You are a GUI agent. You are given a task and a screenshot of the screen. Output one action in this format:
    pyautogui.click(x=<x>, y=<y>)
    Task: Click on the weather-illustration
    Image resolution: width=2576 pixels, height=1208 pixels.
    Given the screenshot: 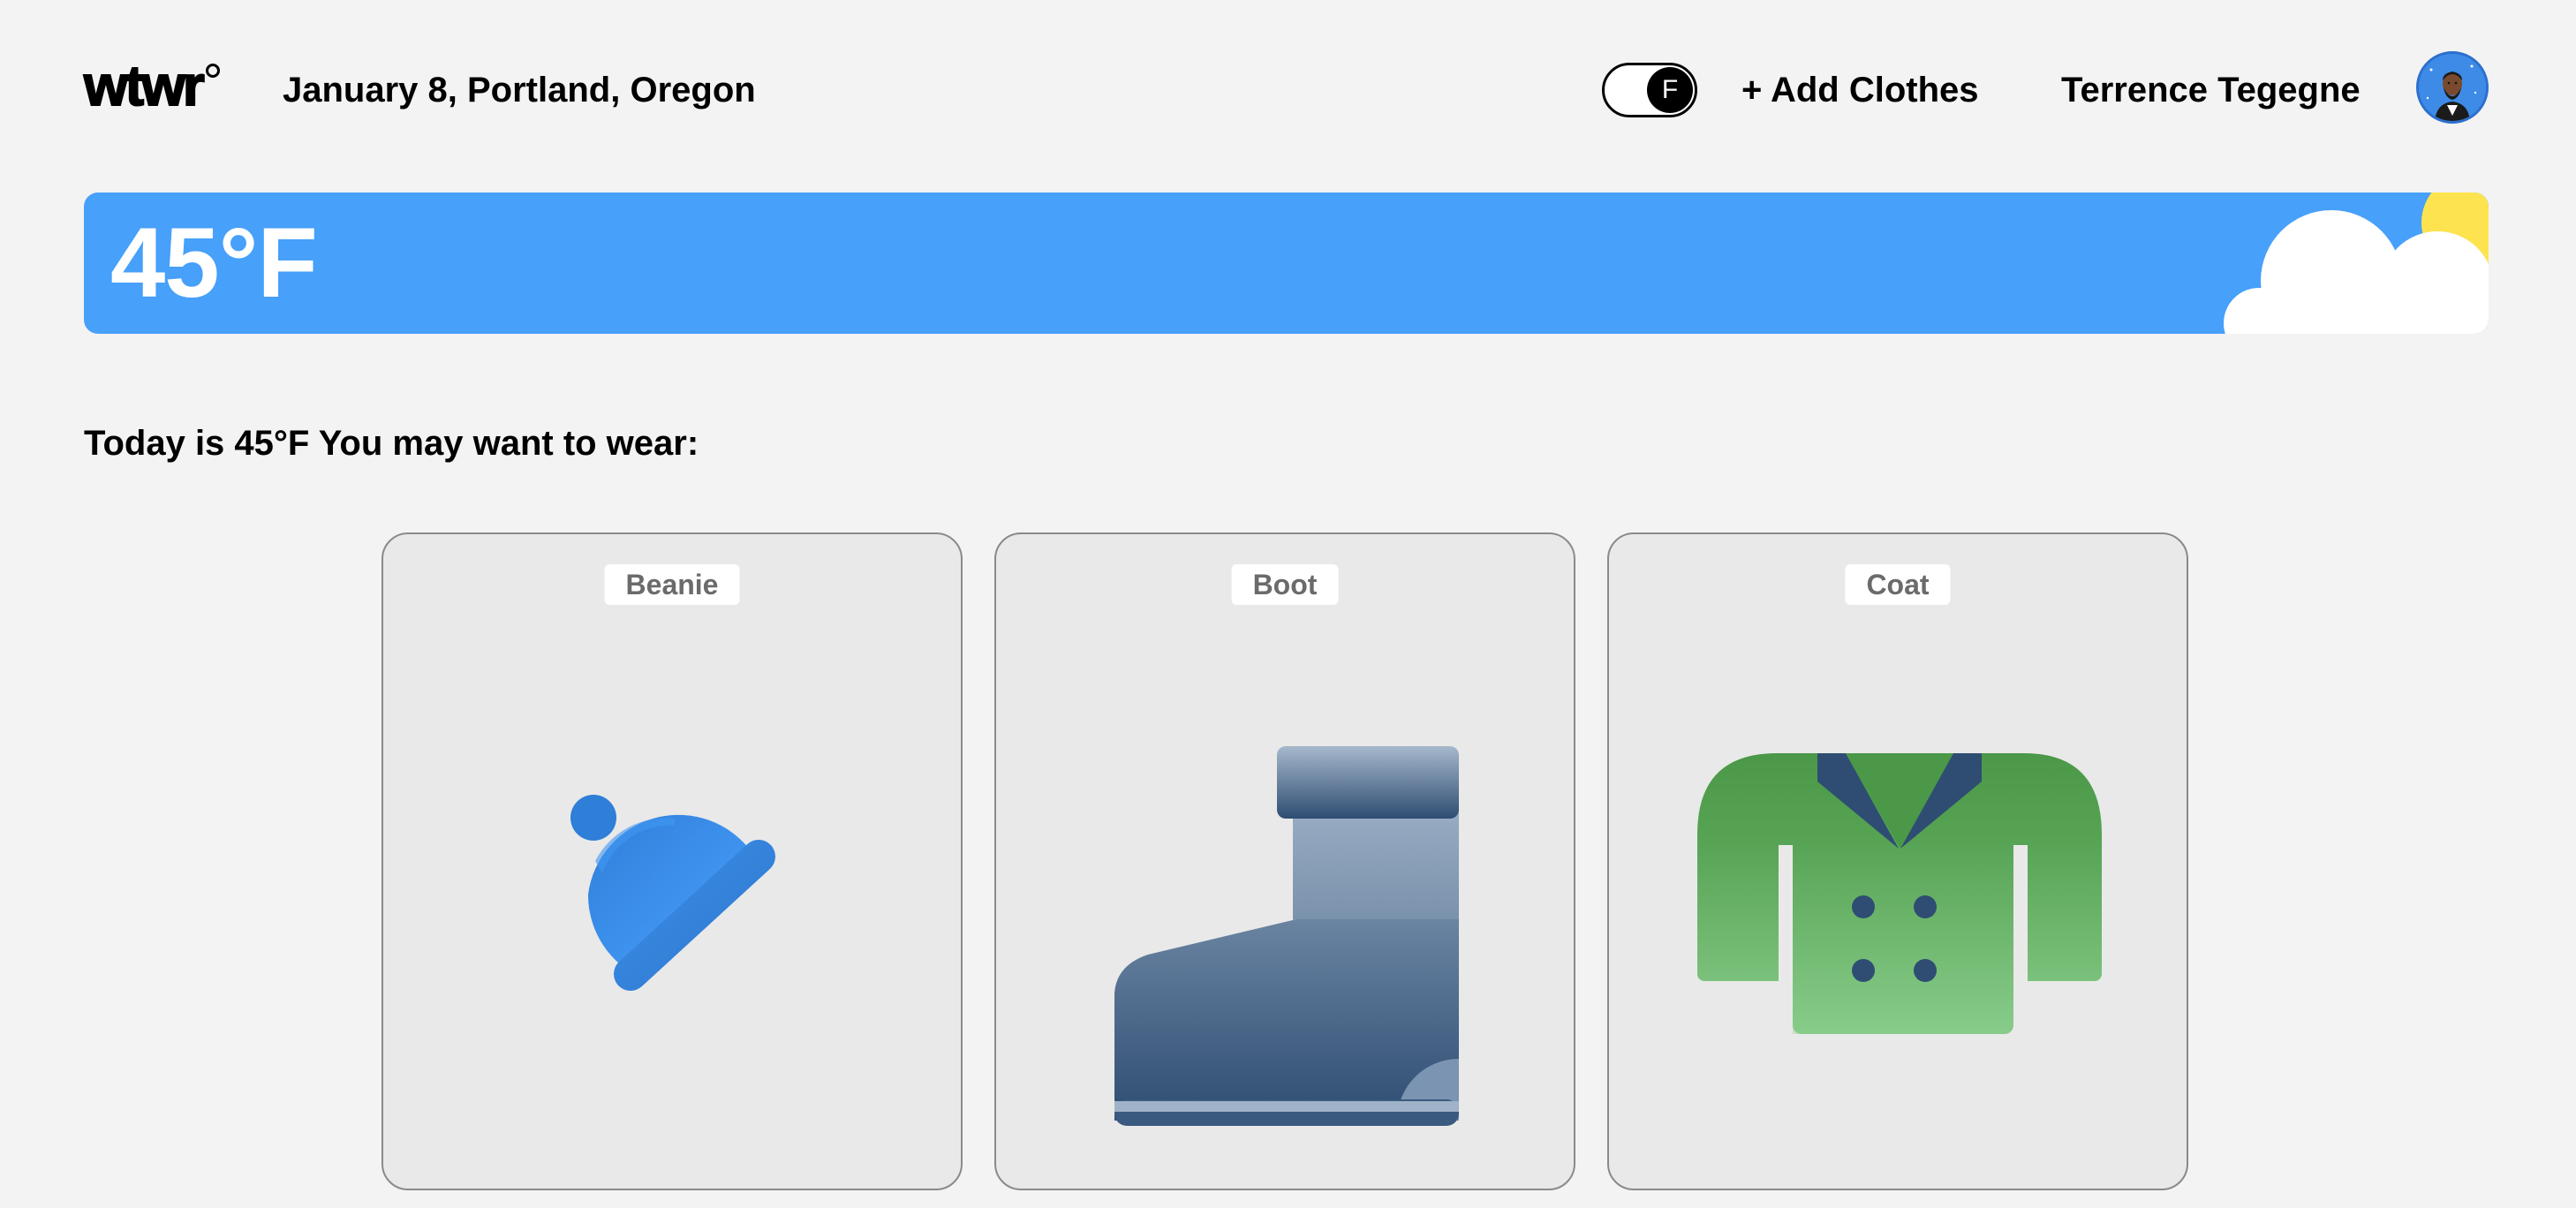 What is the action you would take?
    pyautogui.click(x=2357, y=263)
    